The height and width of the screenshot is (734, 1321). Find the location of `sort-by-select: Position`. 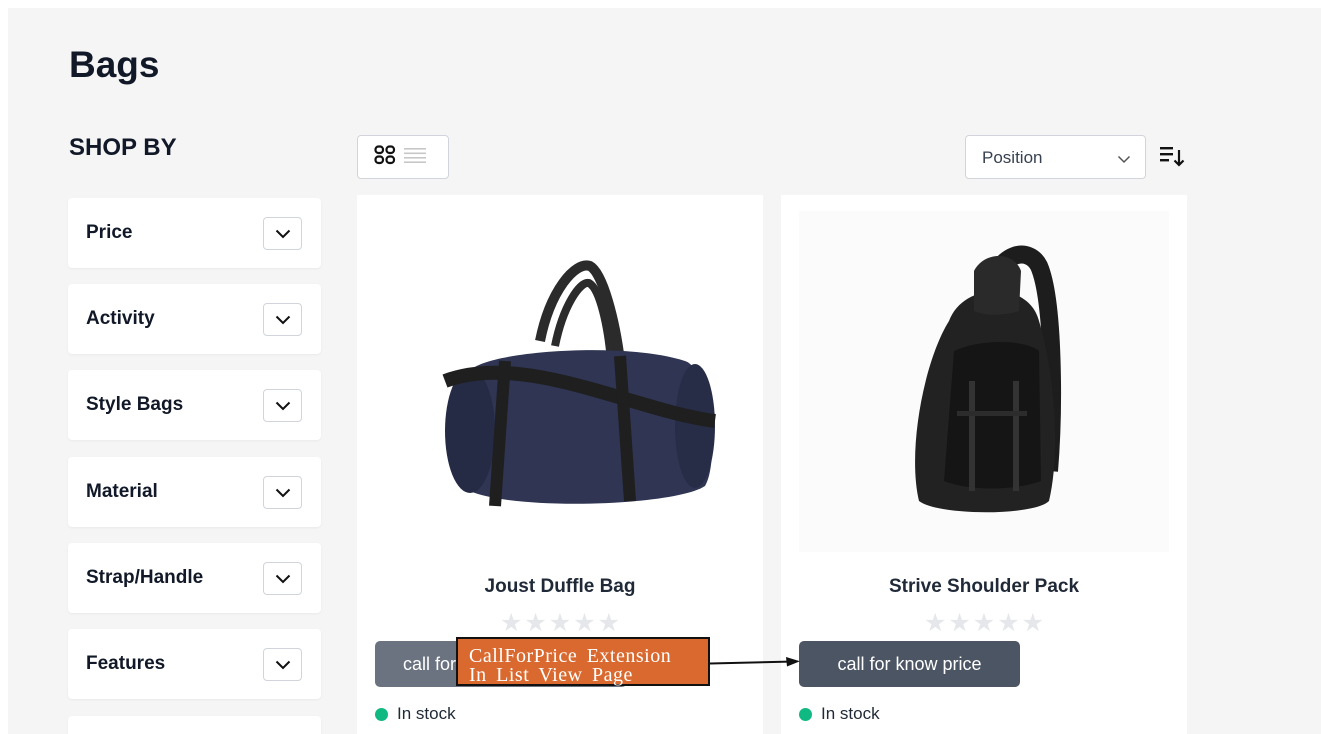

sort-by-select: Position is located at coordinates (1055, 157).